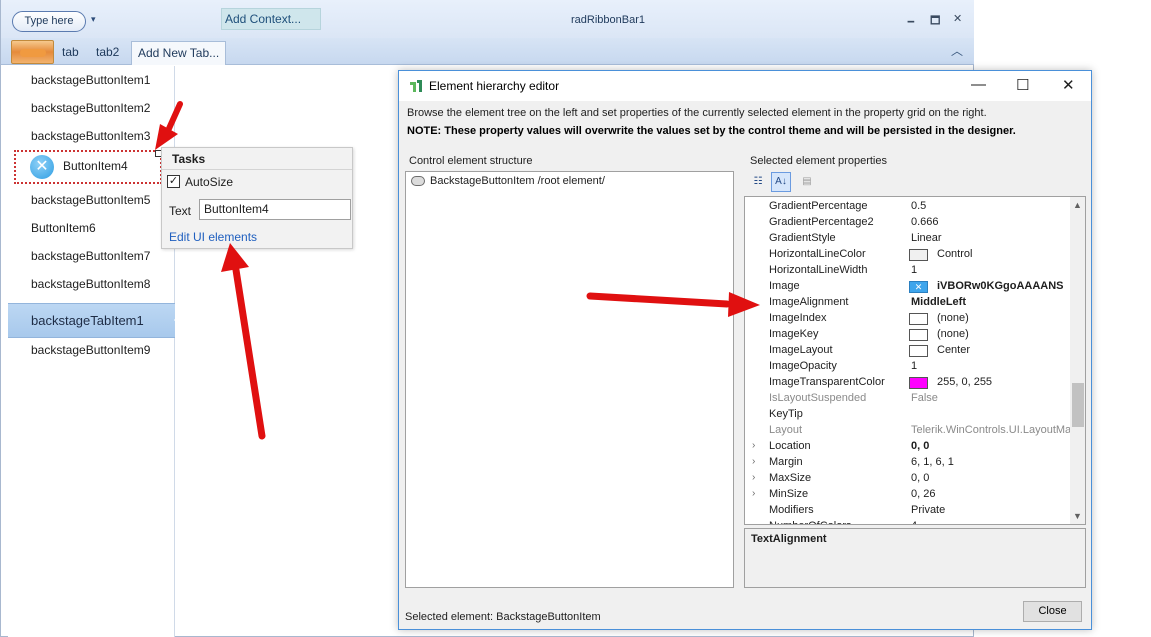 This screenshot has width=1151, height=637. Describe the element at coordinates (1000, 286) in the screenshot. I see `property-value: iVBORw0KGgoAAAANS` at that location.